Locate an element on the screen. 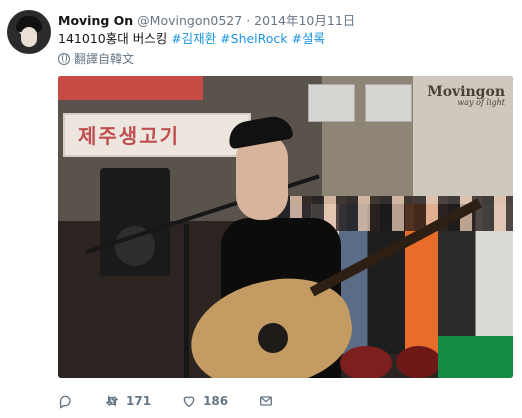 The width and height of the screenshot is (522, 418). tweet-date: 2014年10月11日 is located at coordinates (304, 20).